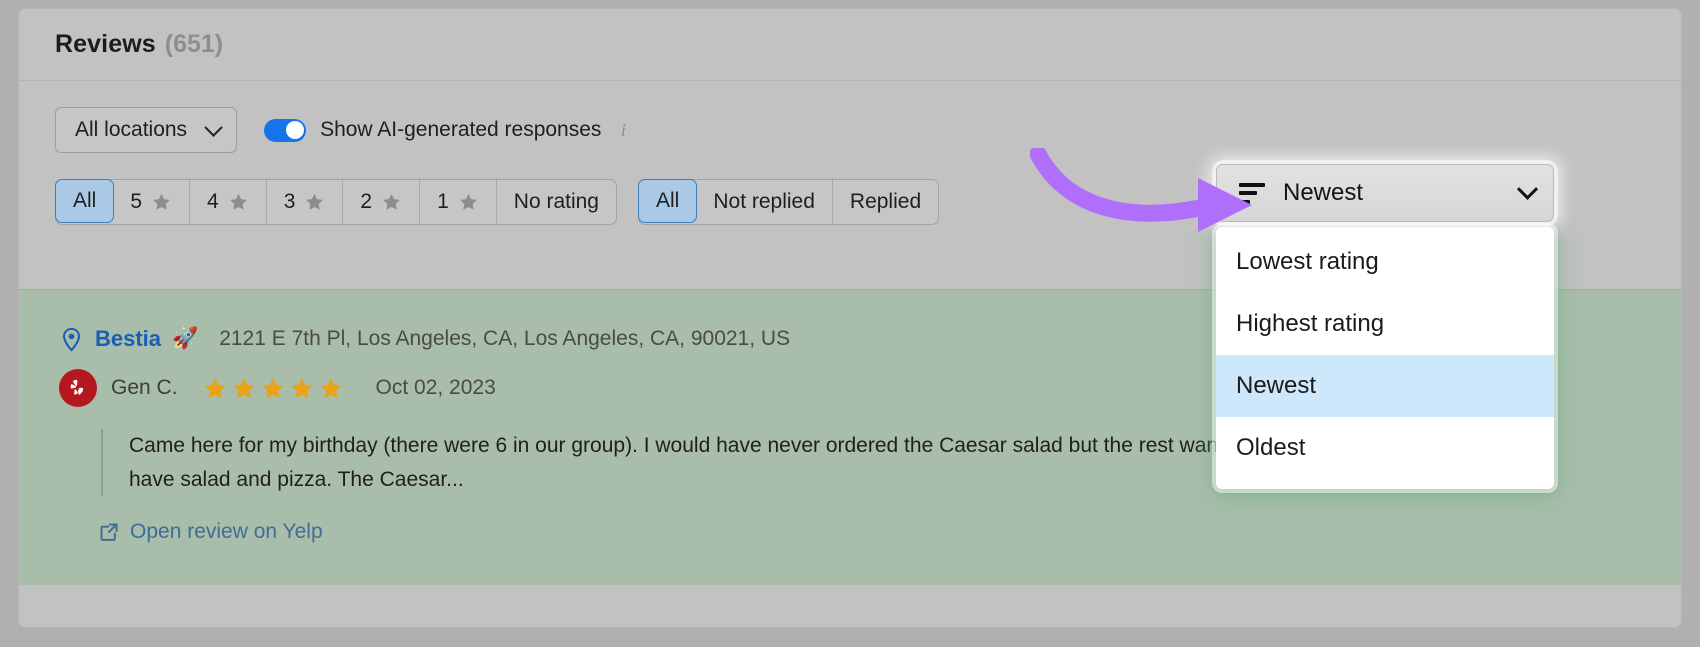 This screenshot has width=1700, height=647. Describe the element at coordinates (1385, 262) in the screenshot. I see `sort-option-lowest-rating: Lowest rating` at that location.